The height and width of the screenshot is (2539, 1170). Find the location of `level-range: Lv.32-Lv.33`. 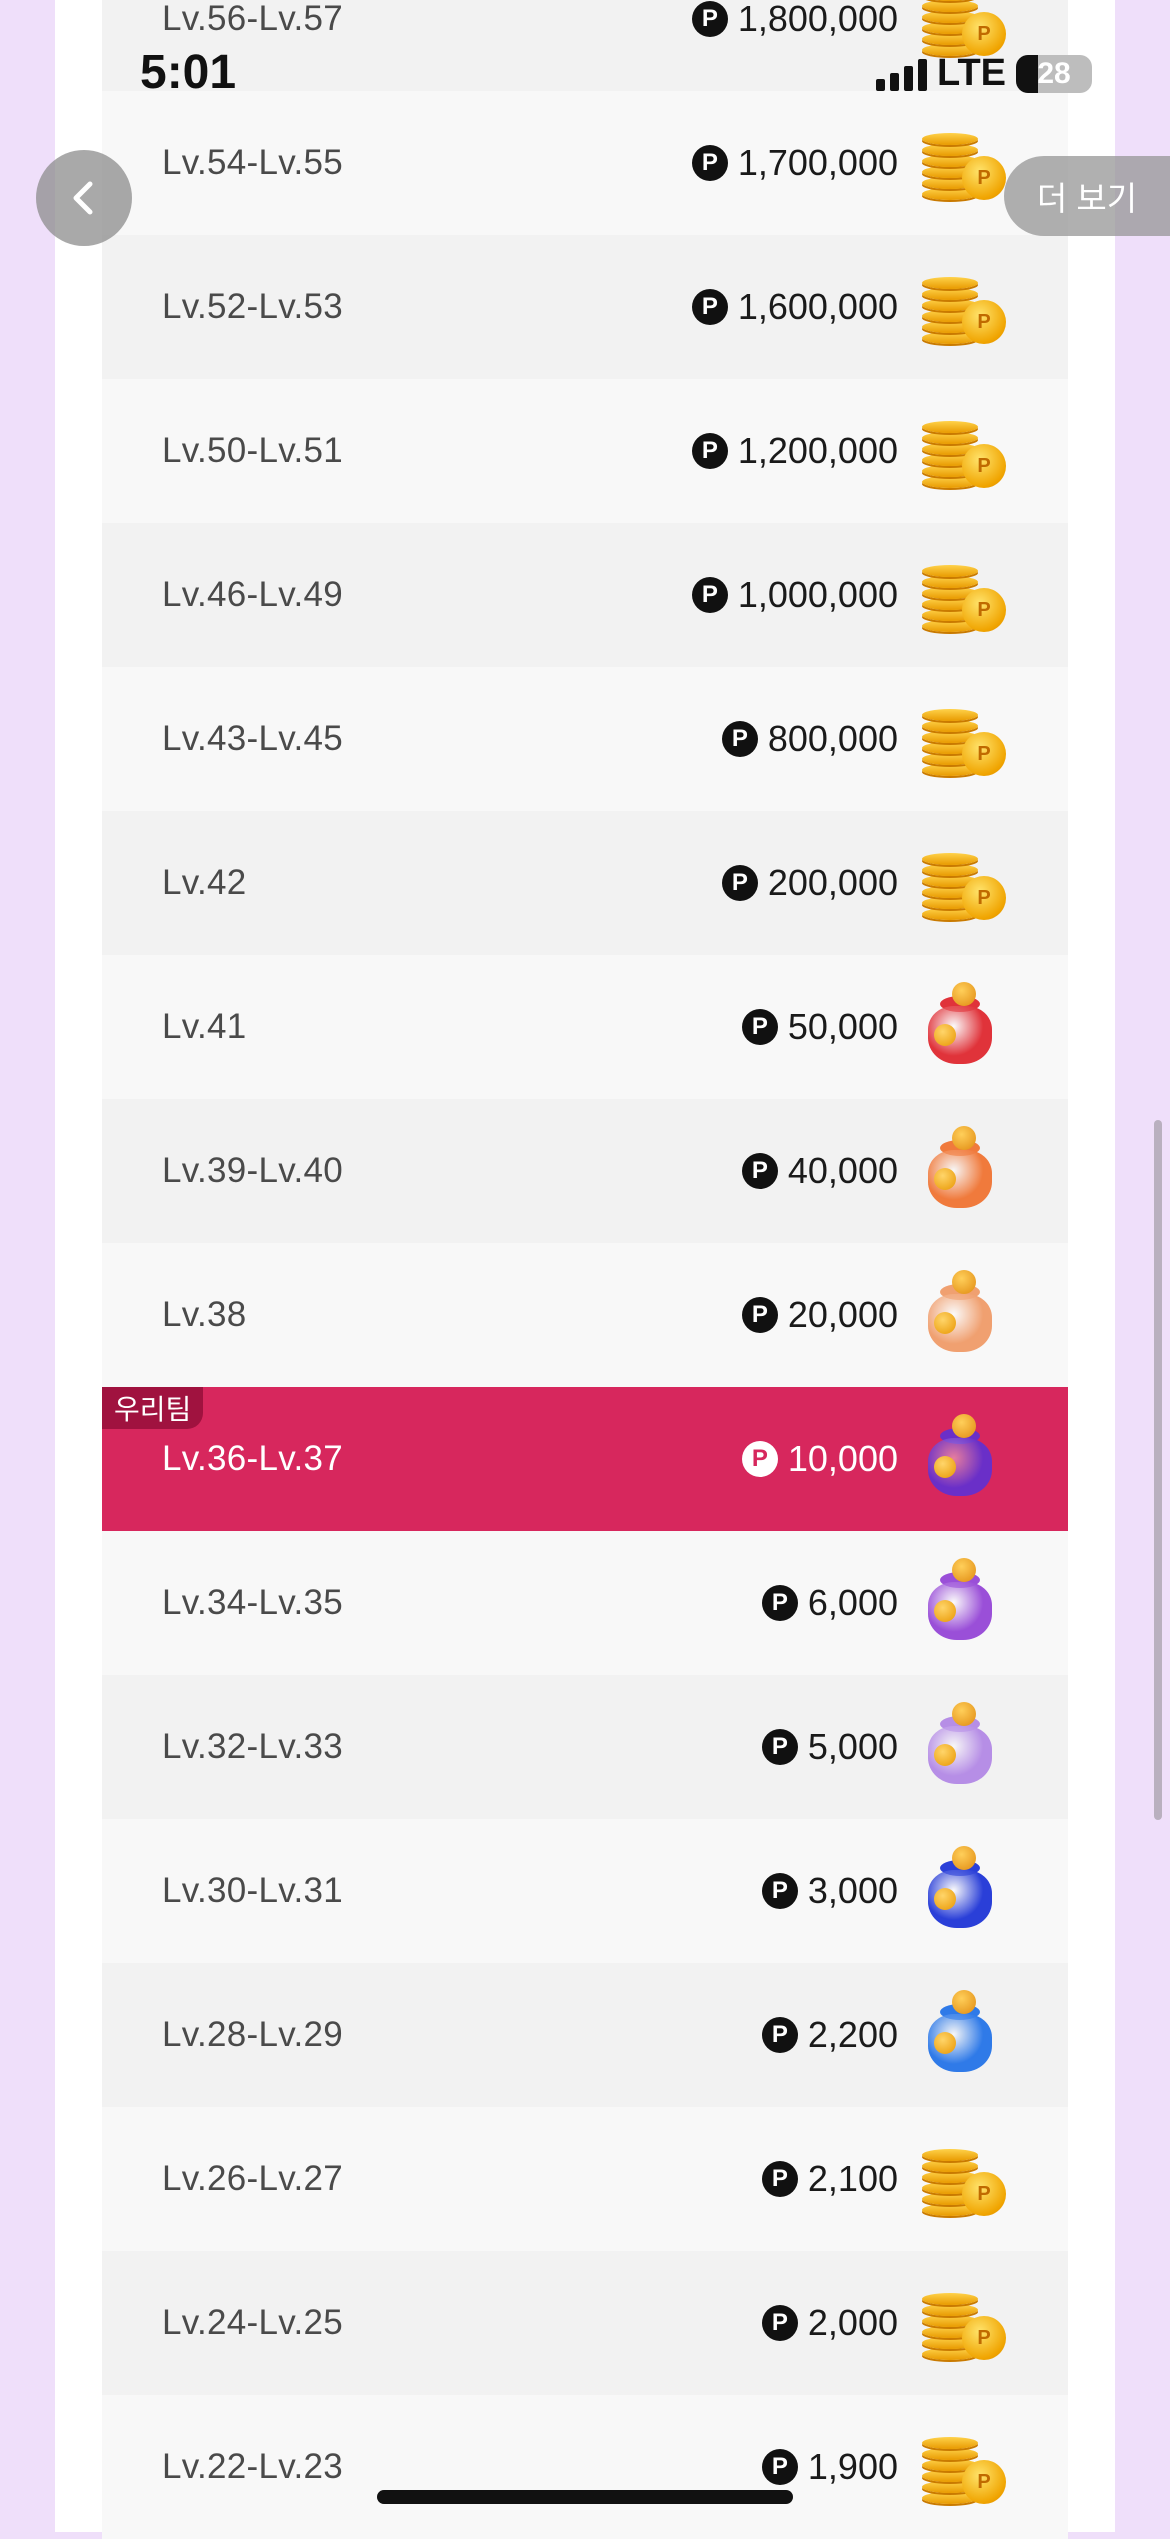

level-range: Lv.32-Lv.33 is located at coordinates (253, 1746).